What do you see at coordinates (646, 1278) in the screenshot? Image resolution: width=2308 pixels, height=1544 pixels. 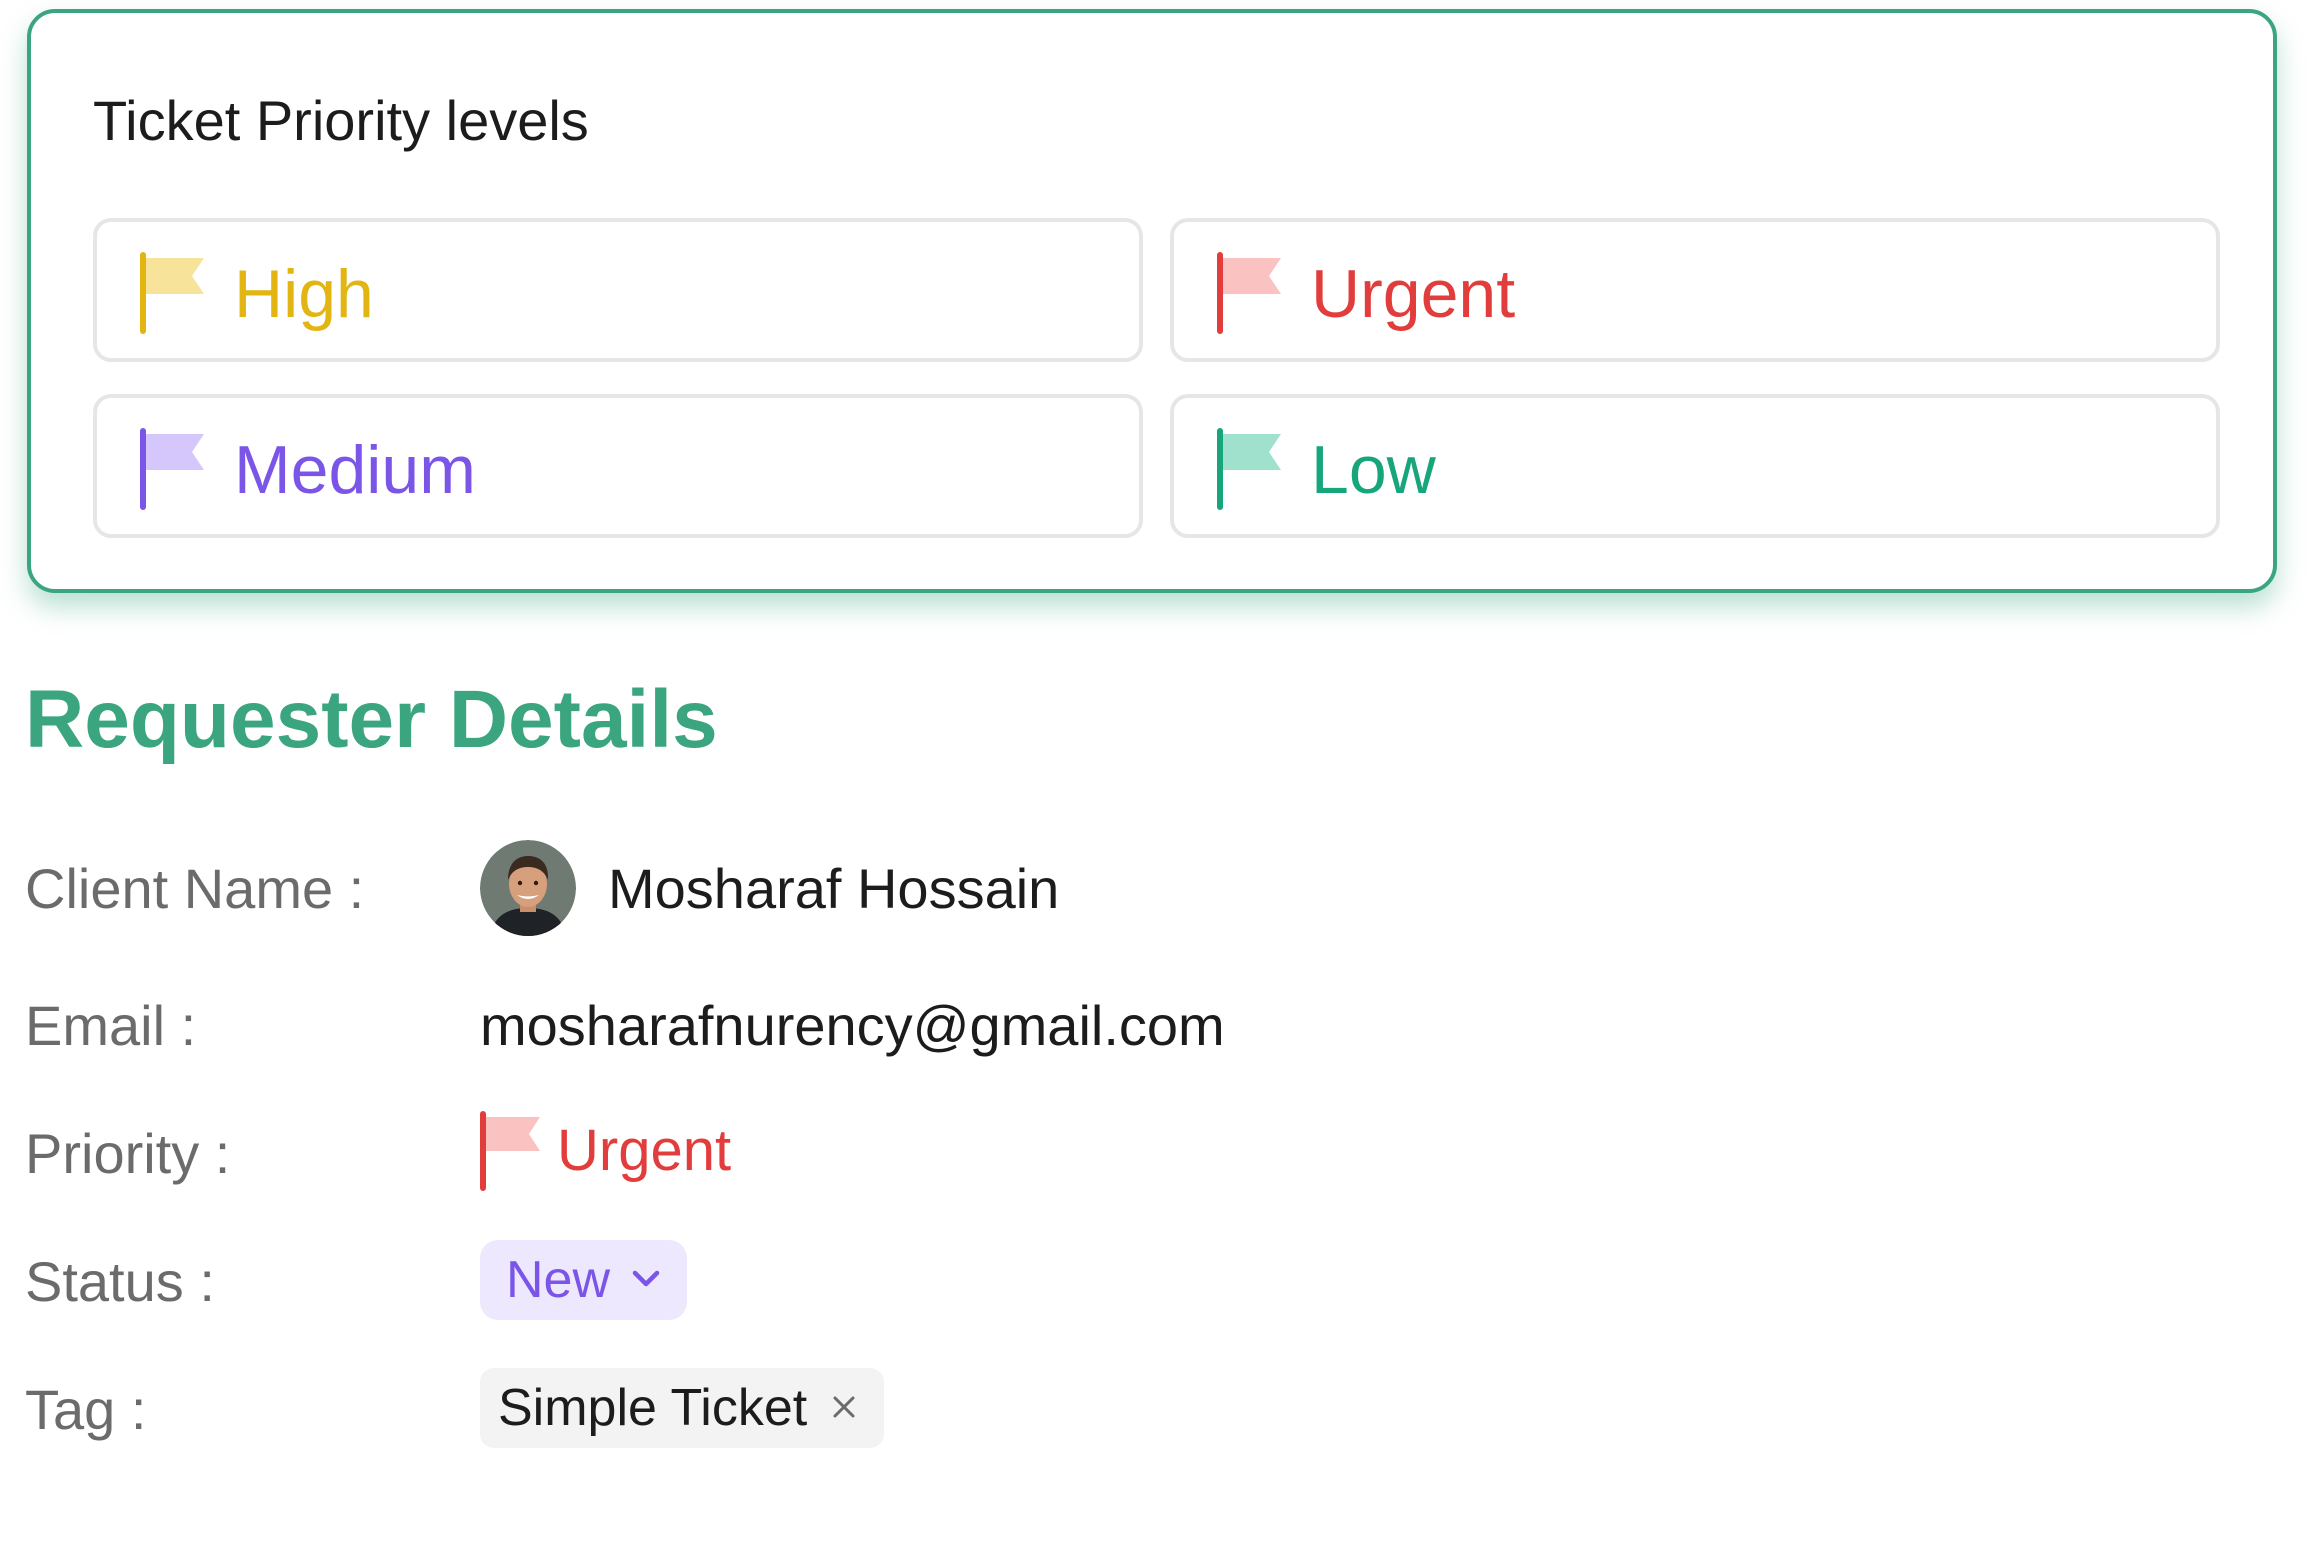 I see `chevron-down-icon` at bounding box center [646, 1278].